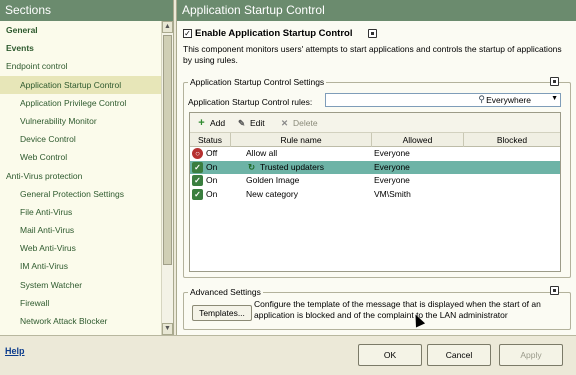  What do you see at coordinates (81, 303) in the screenshot?
I see `sidebar-item-firewall: Firewall` at bounding box center [81, 303].